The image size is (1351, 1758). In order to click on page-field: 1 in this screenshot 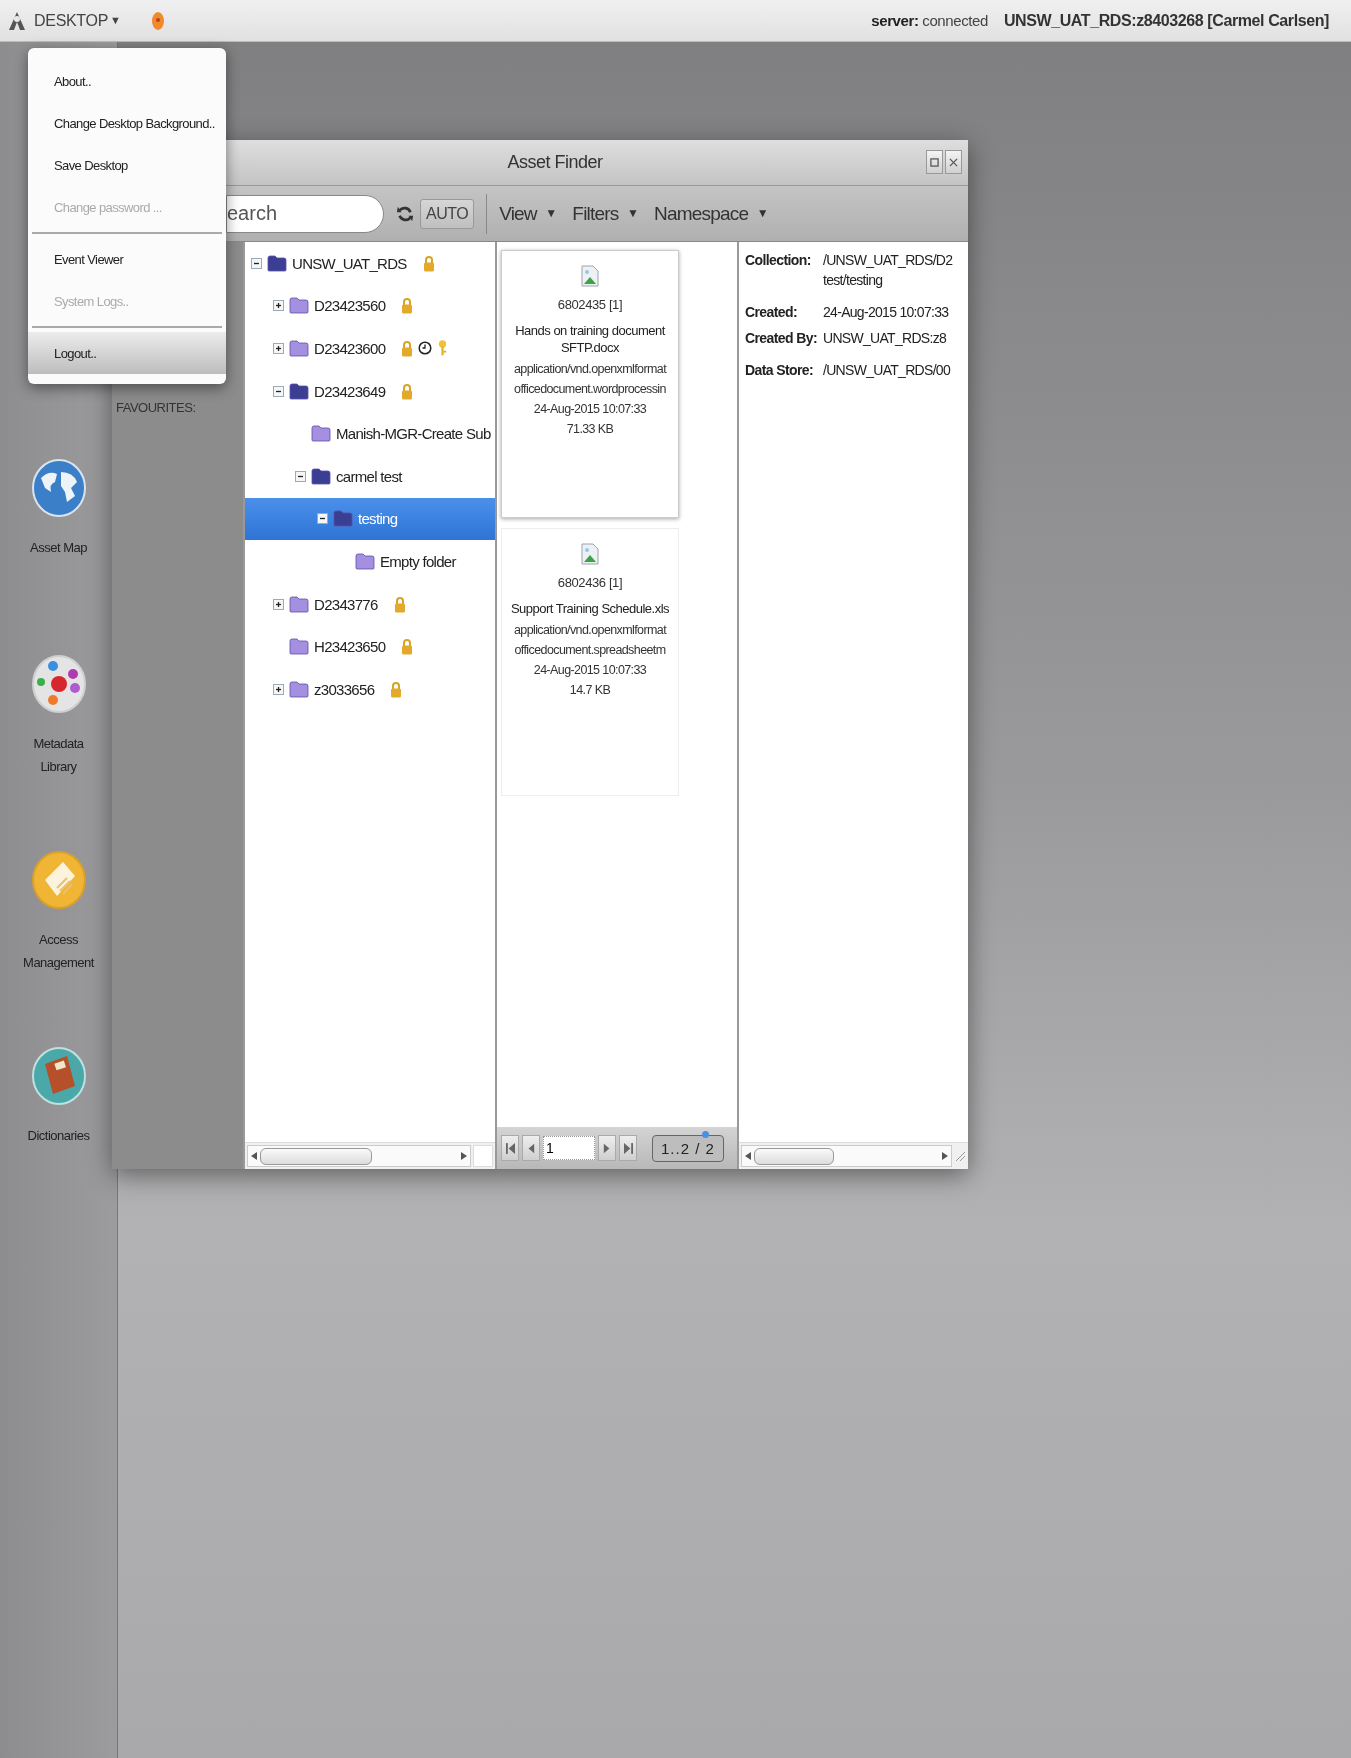, I will do `click(569, 1148)`.